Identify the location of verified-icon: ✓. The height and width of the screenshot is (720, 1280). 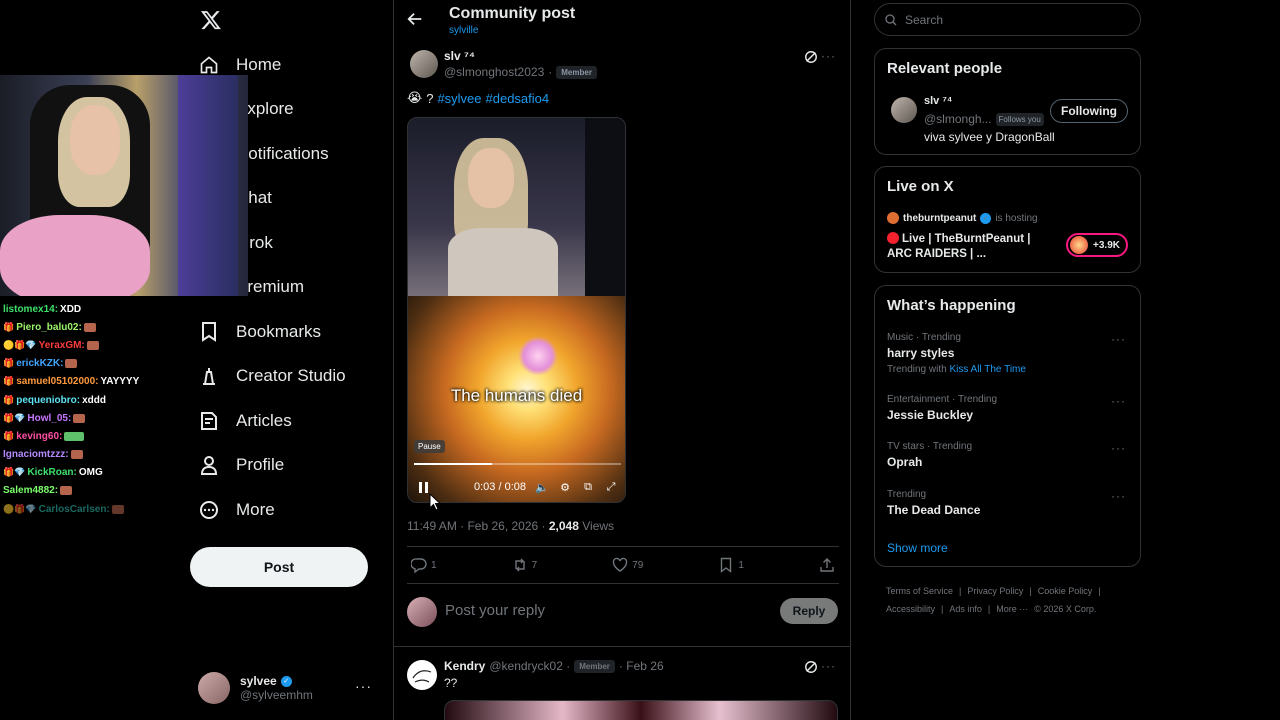
(286, 681).